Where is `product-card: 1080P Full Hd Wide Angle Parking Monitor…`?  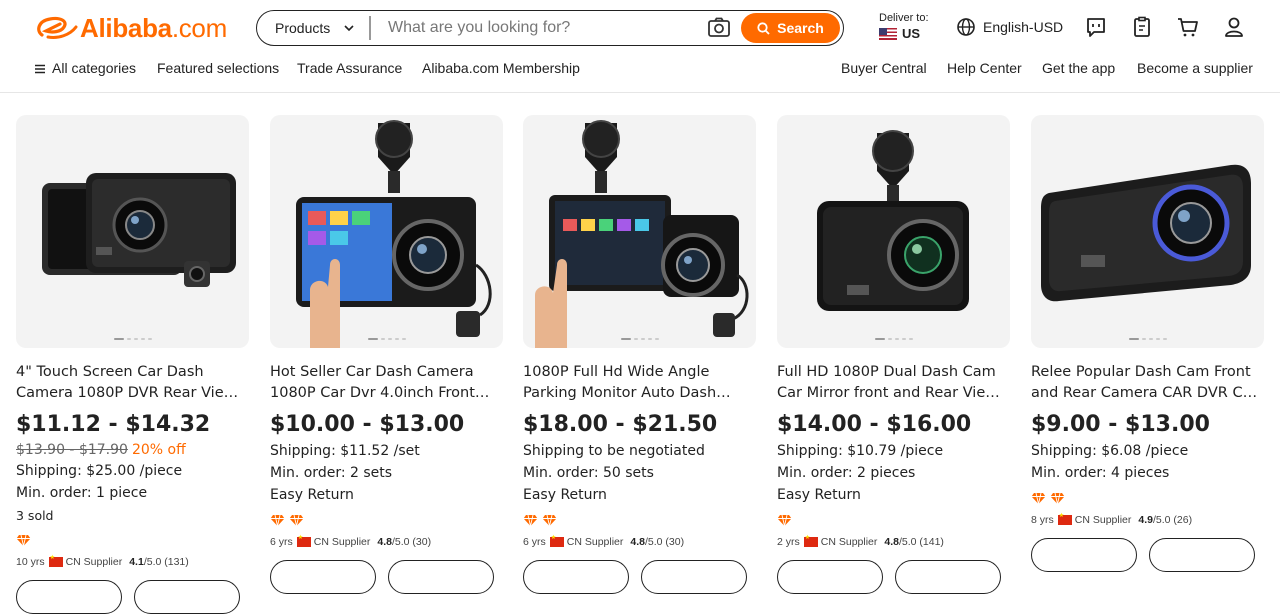 product-card: 1080P Full Hd Wide Angle Parking Monitor… is located at coordinates (639, 355).